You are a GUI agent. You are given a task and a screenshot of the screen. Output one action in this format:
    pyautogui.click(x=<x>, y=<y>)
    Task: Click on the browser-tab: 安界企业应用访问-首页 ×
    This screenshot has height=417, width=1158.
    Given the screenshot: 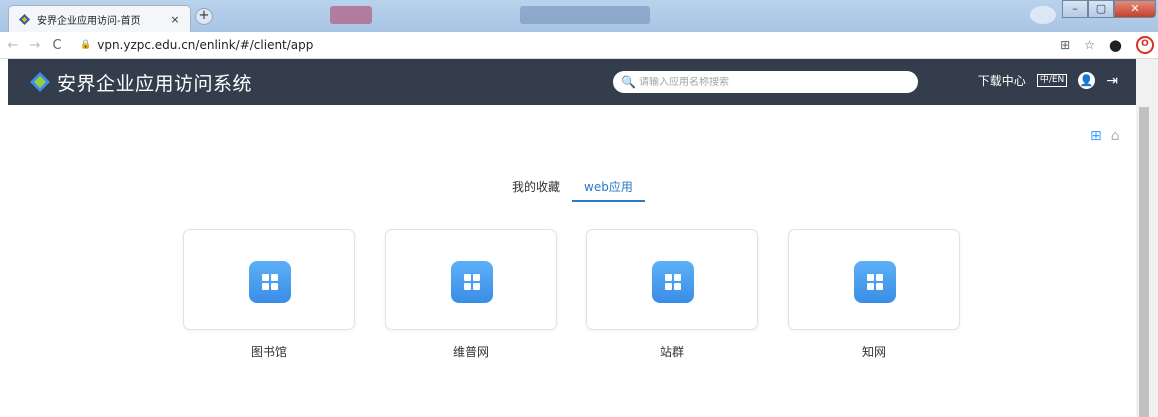 What is the action you would take?
    pyautogui.click(x=99, y=18)
    